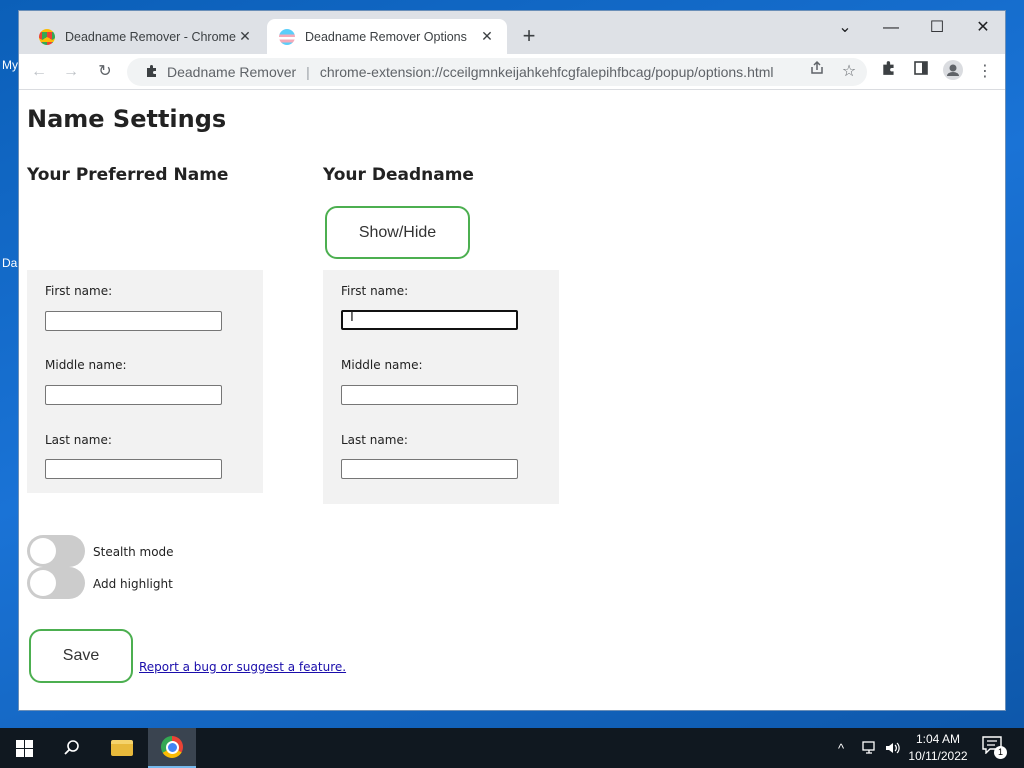 The height and width of the screenshot is (768, 1024). I want to click on stealth-mode-label: Stealth mode, so click(133, 552).